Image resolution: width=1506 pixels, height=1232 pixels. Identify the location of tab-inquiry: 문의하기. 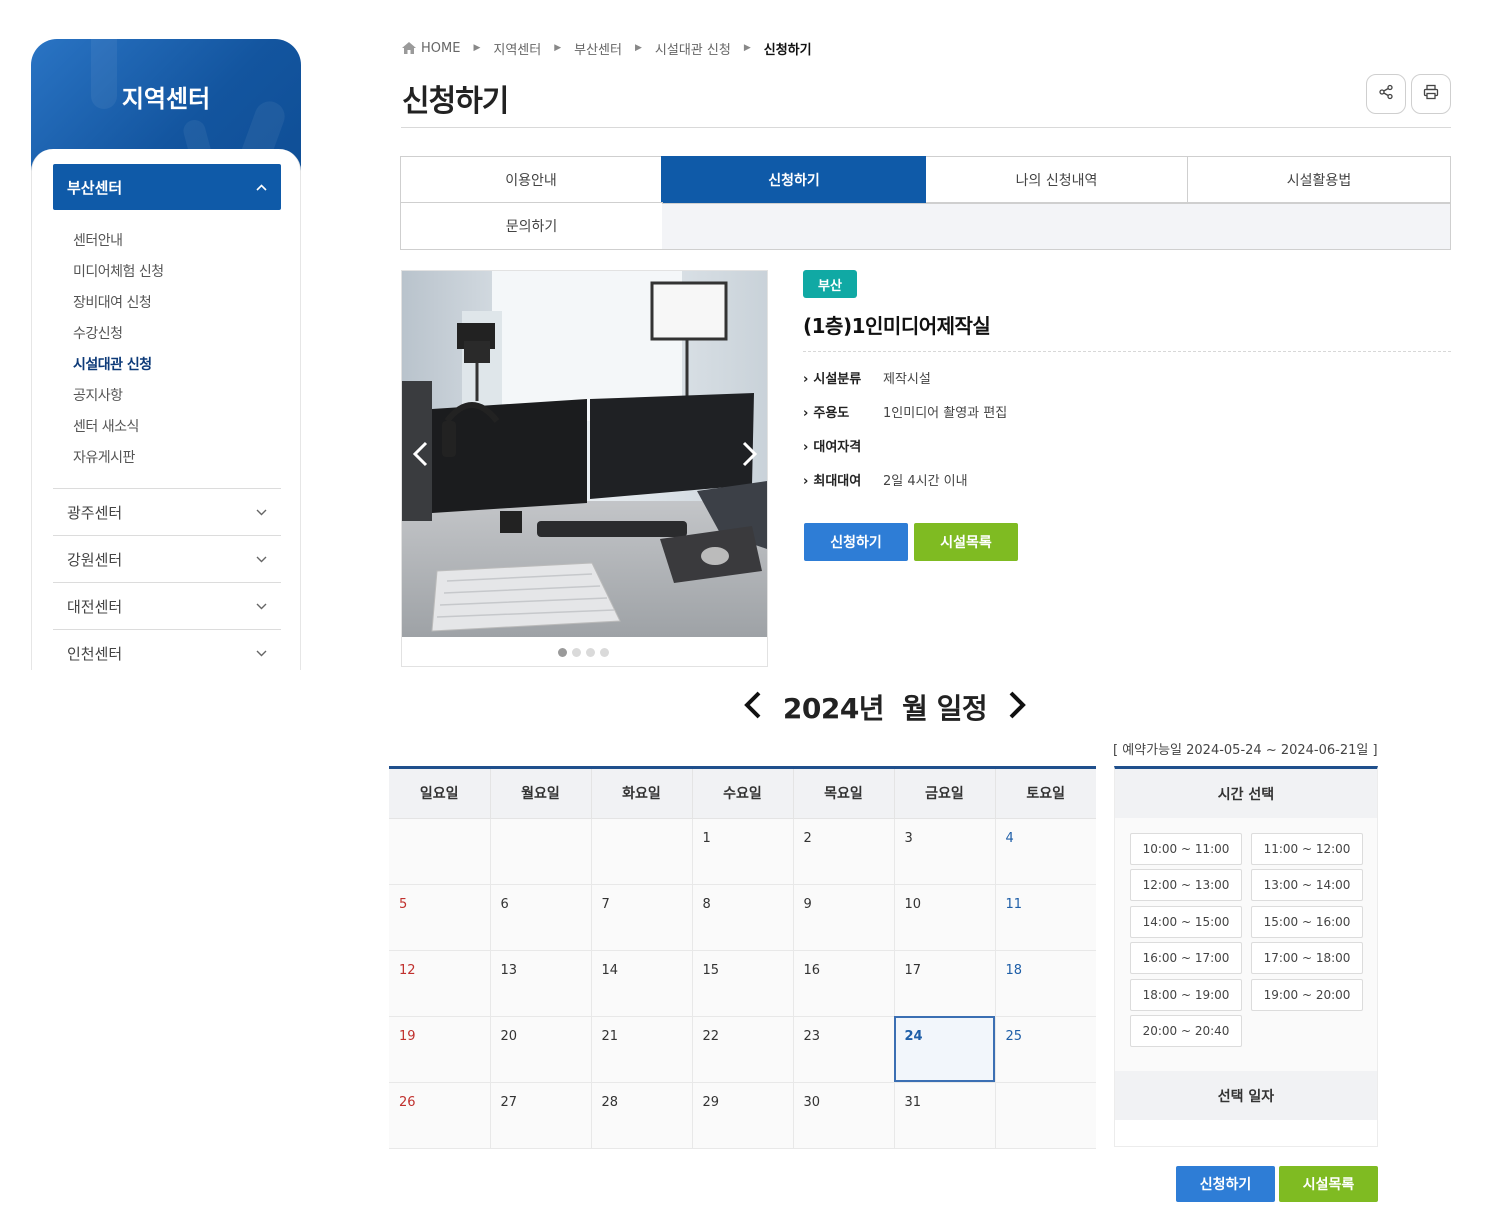
(531, 226).